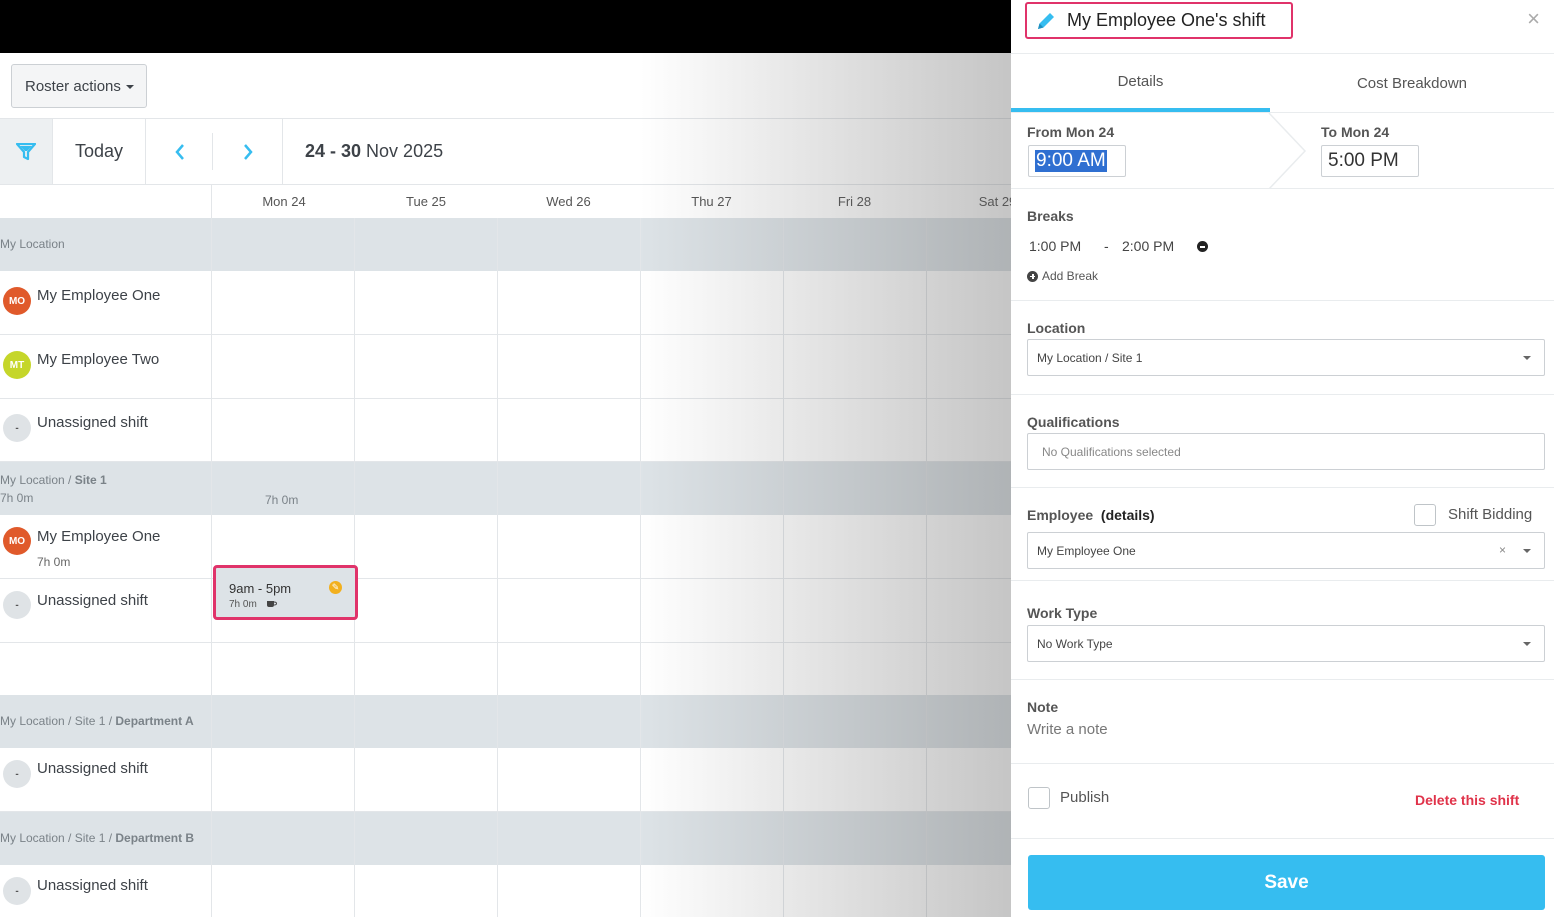 The image size is (1554, 917). I want to click on group-label-bold: Department A, so click(154, 721).